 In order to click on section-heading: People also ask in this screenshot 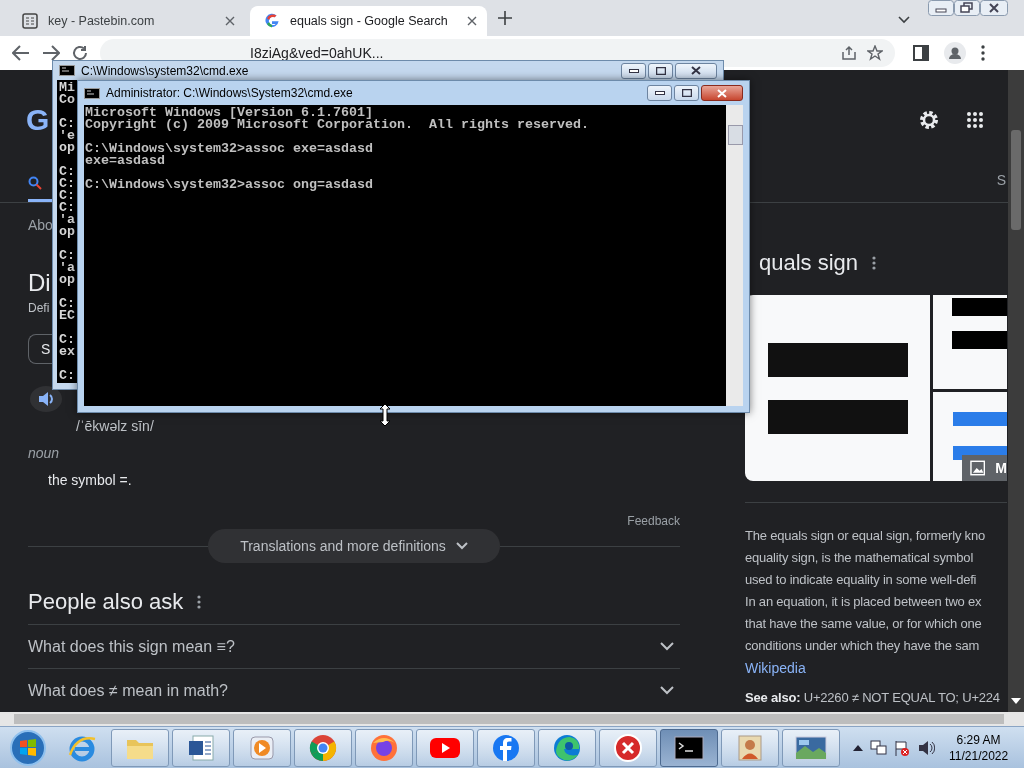, I will do `click(106, 602)`.